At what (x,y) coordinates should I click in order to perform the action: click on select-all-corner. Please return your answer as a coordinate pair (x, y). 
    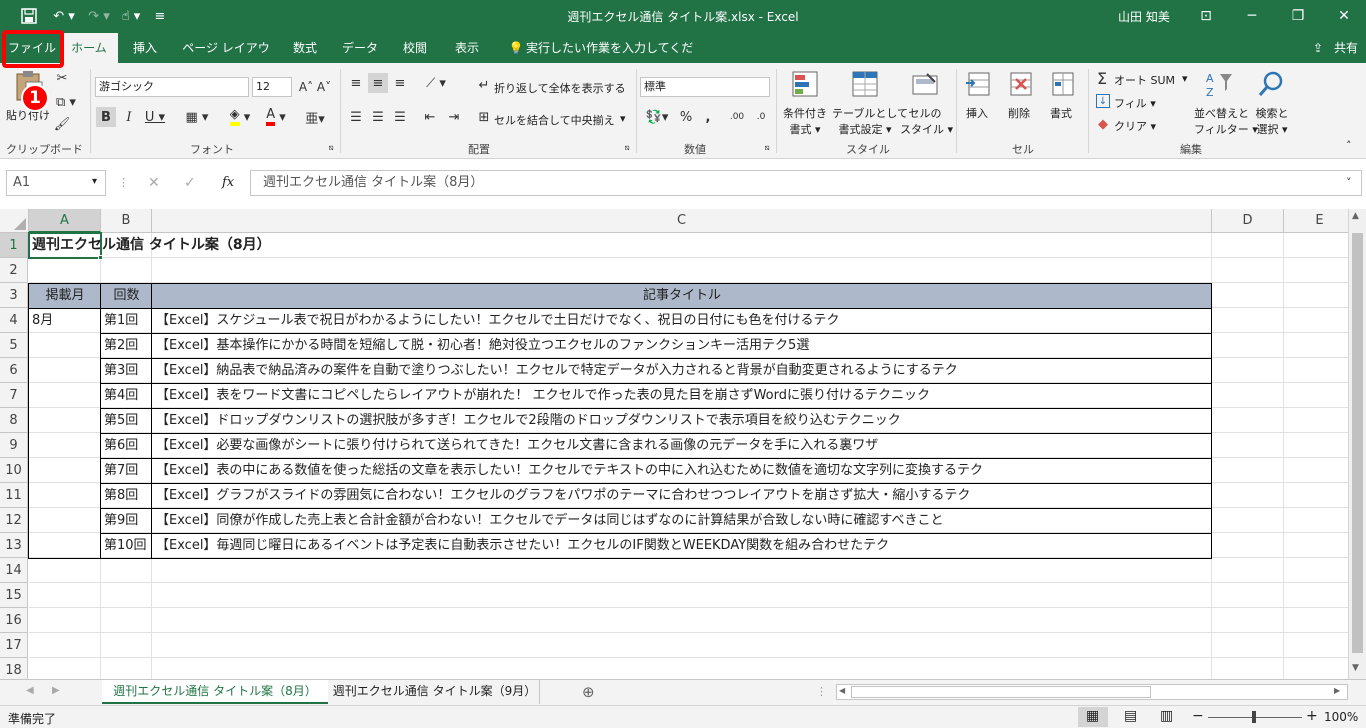
    Looking at the image, I should click on (14, 221).